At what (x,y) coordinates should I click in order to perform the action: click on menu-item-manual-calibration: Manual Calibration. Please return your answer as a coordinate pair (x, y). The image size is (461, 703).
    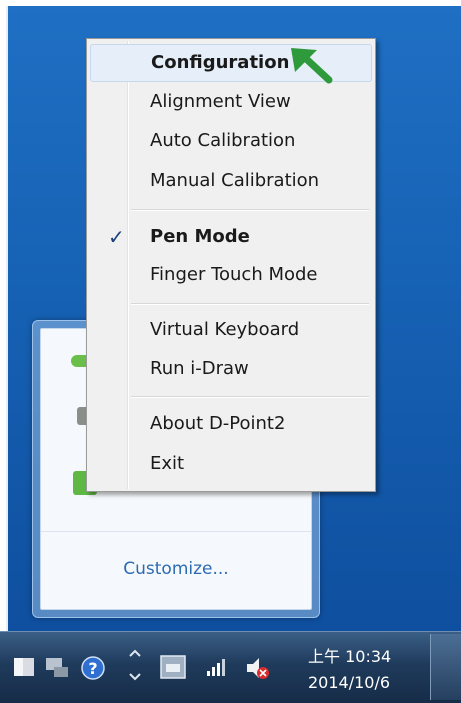
    Looking at the image, I should click on (230, 181).